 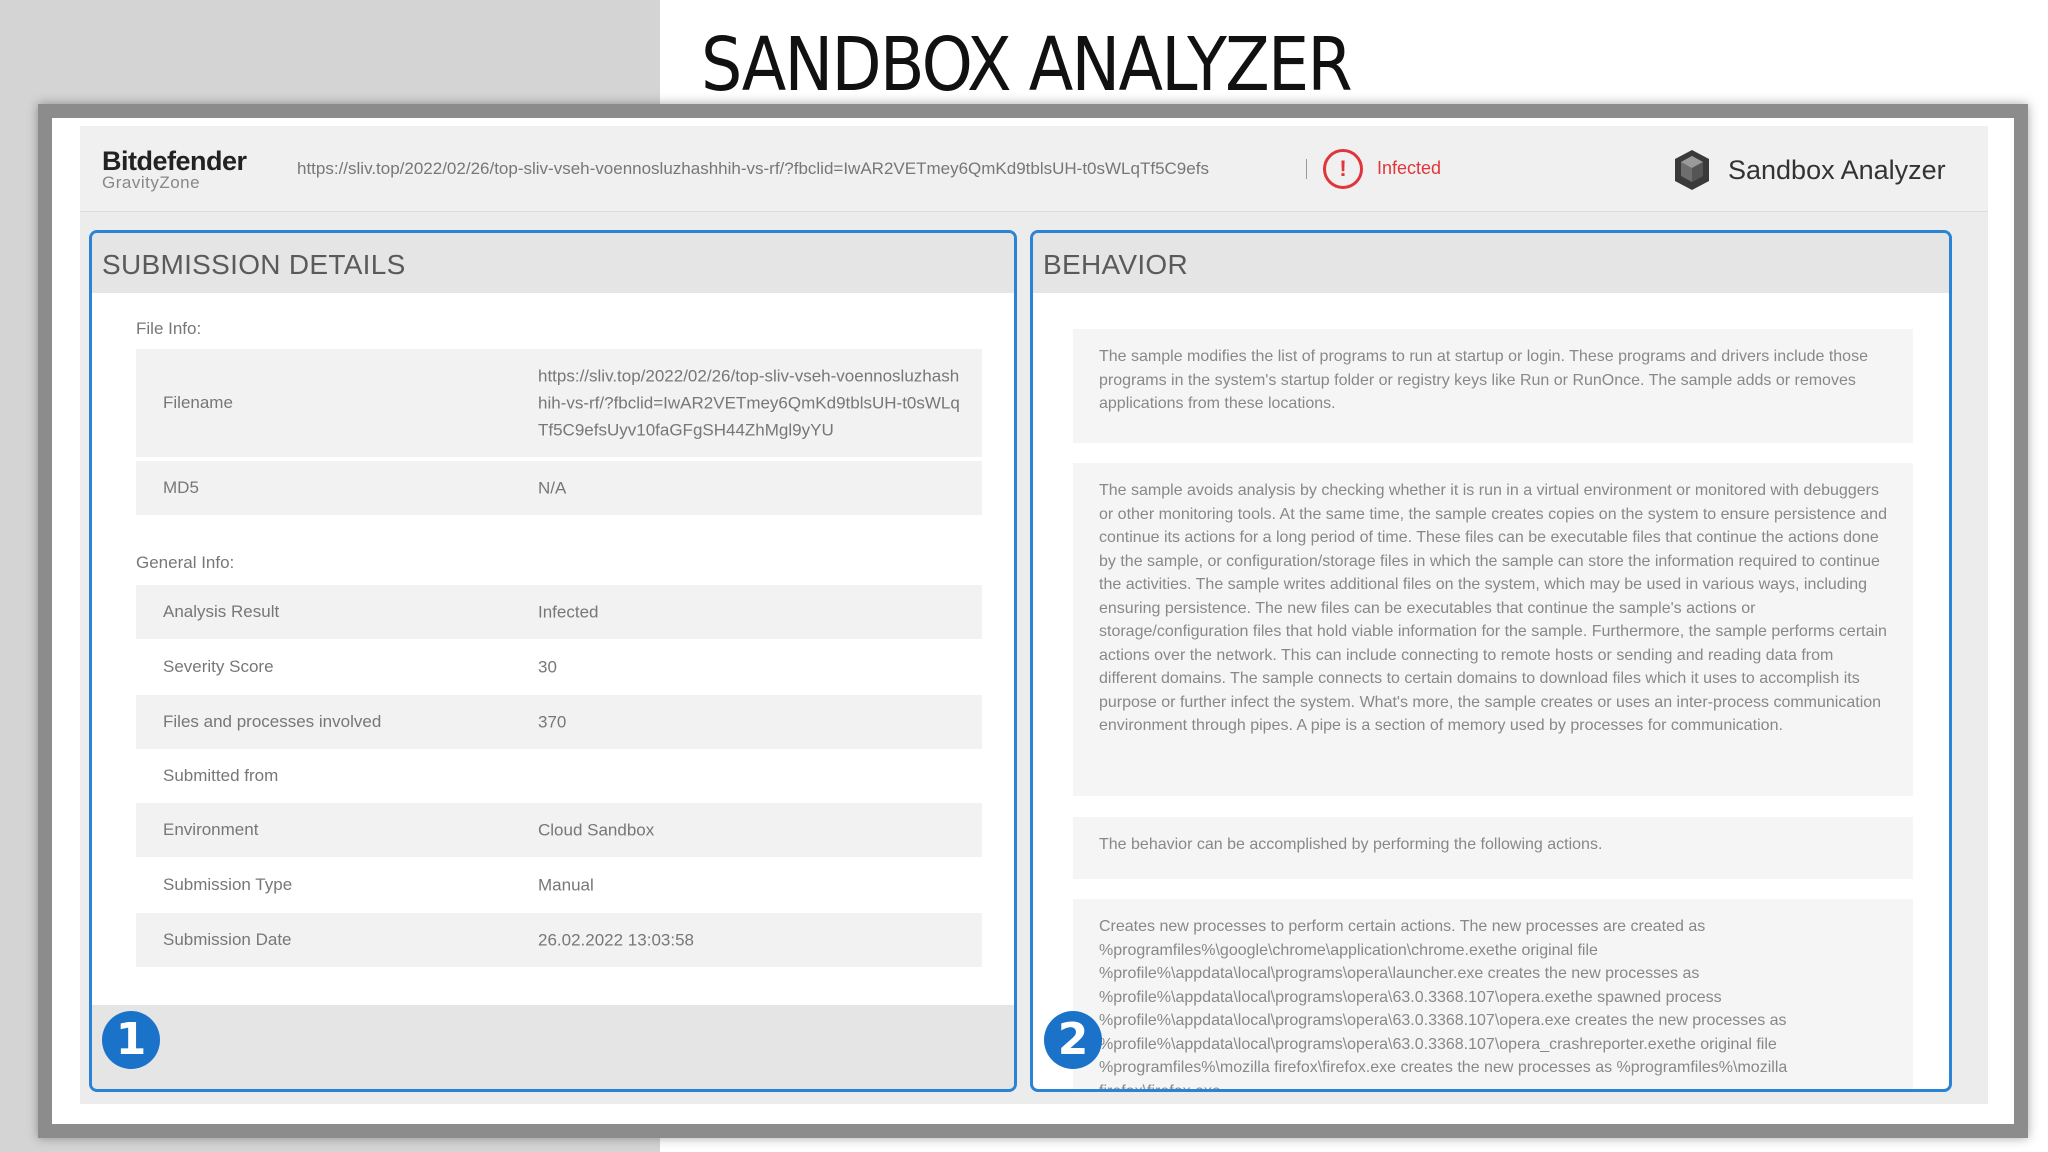 I want to click on kv-value: 370, so click(x=552, y=722).